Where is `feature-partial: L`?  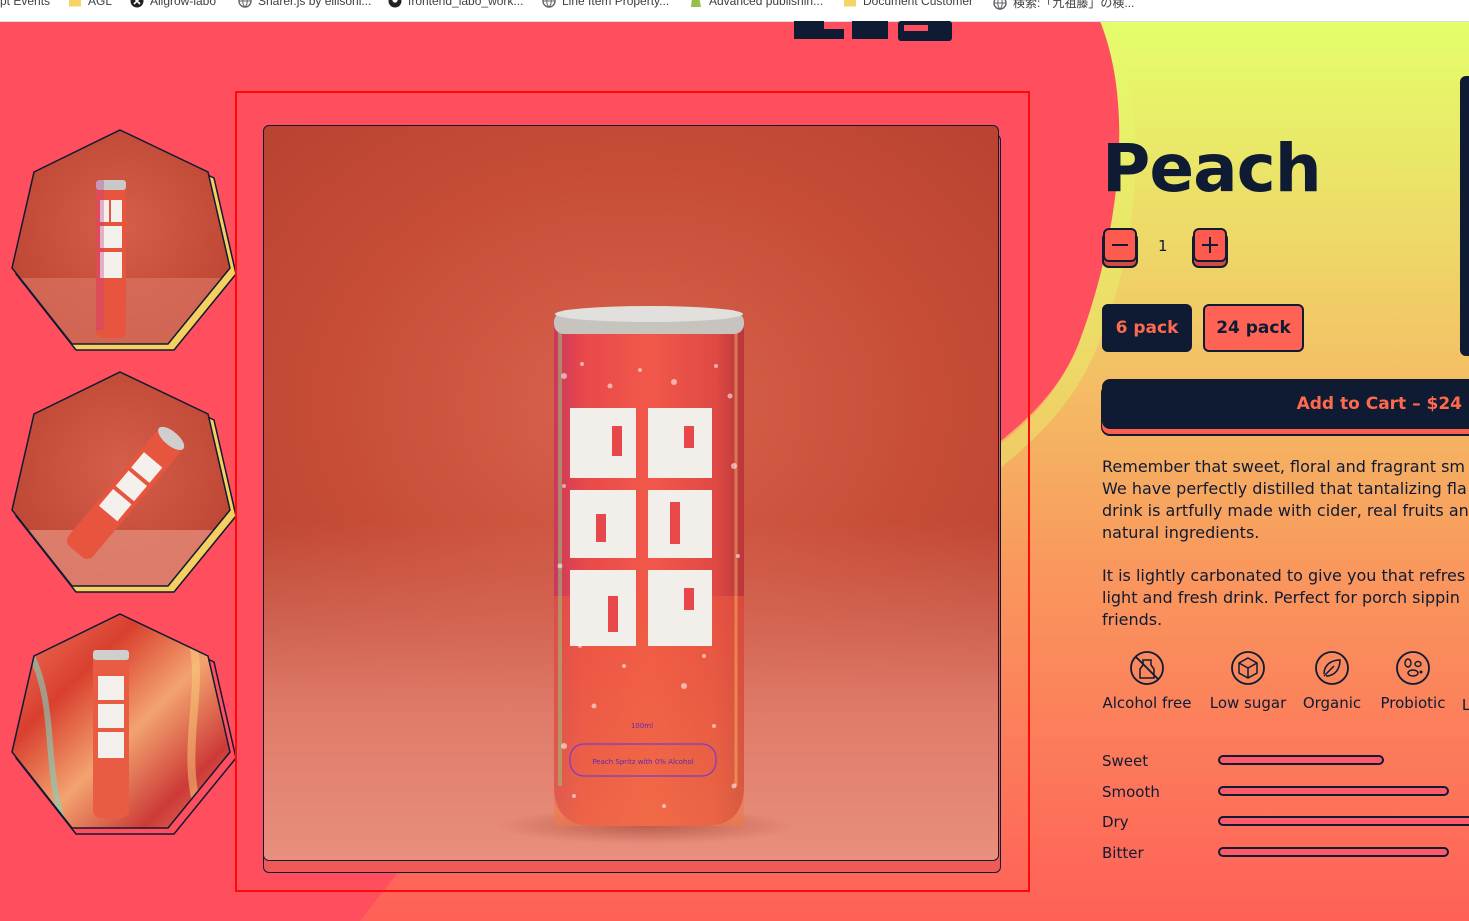 feature-partial: L is located at coordinates (1464, 701).